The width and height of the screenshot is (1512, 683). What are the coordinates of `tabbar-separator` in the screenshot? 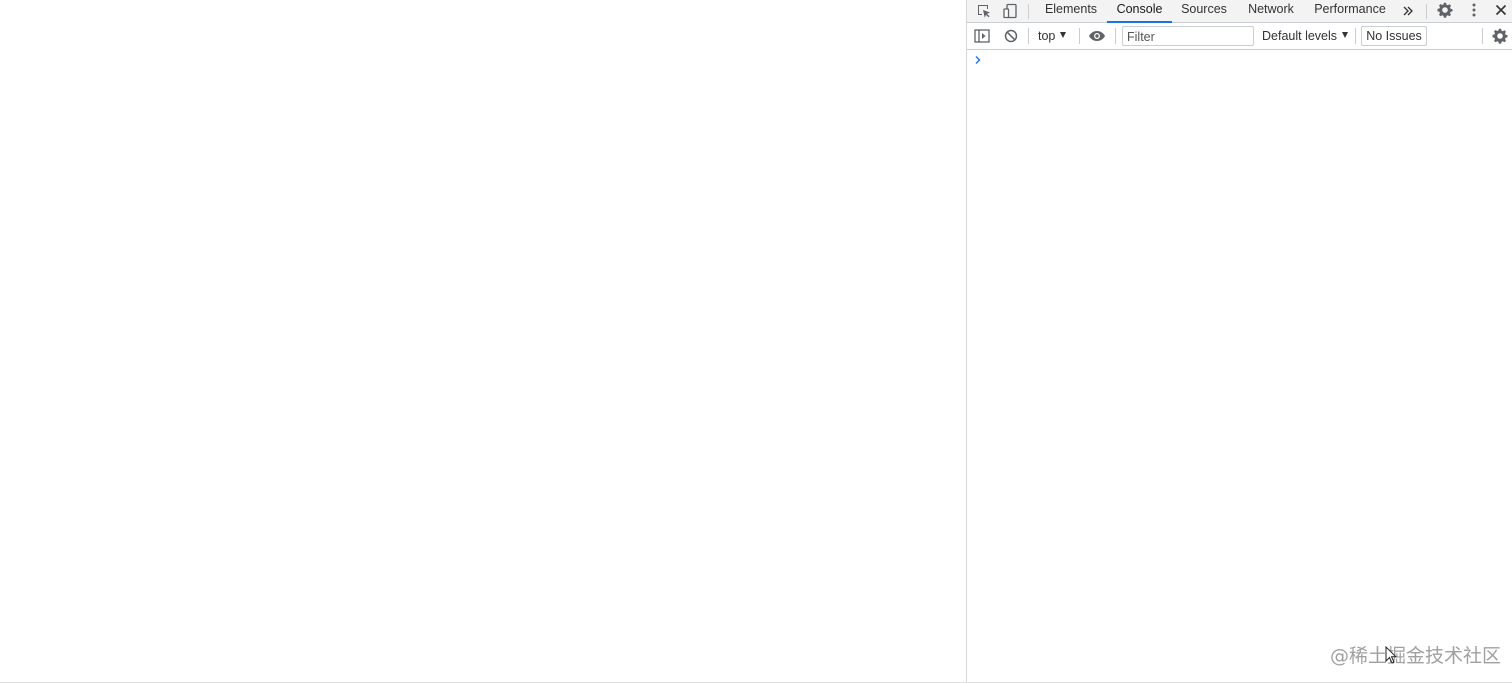 It's located at (1028, 11).